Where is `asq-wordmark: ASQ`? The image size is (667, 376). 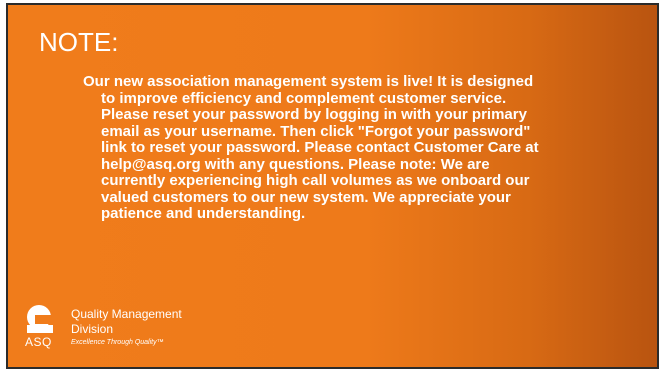
asq-wordmark: ASQ is located at coordinates (38, 342).